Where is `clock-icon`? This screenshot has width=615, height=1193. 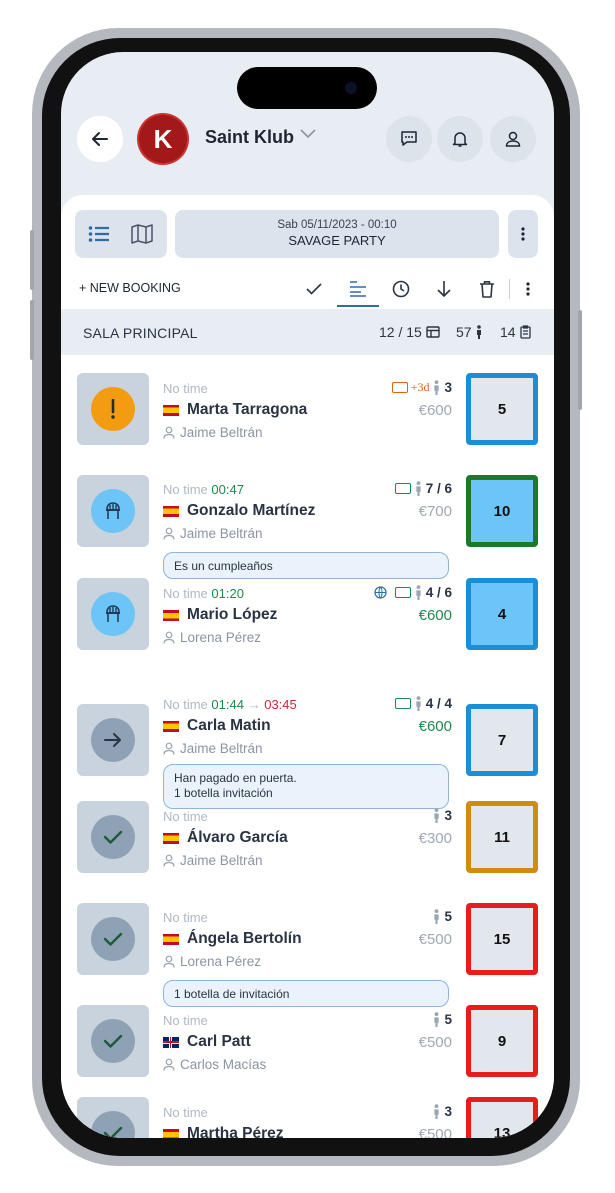
clock-icon is located at coordinates (401, 289).